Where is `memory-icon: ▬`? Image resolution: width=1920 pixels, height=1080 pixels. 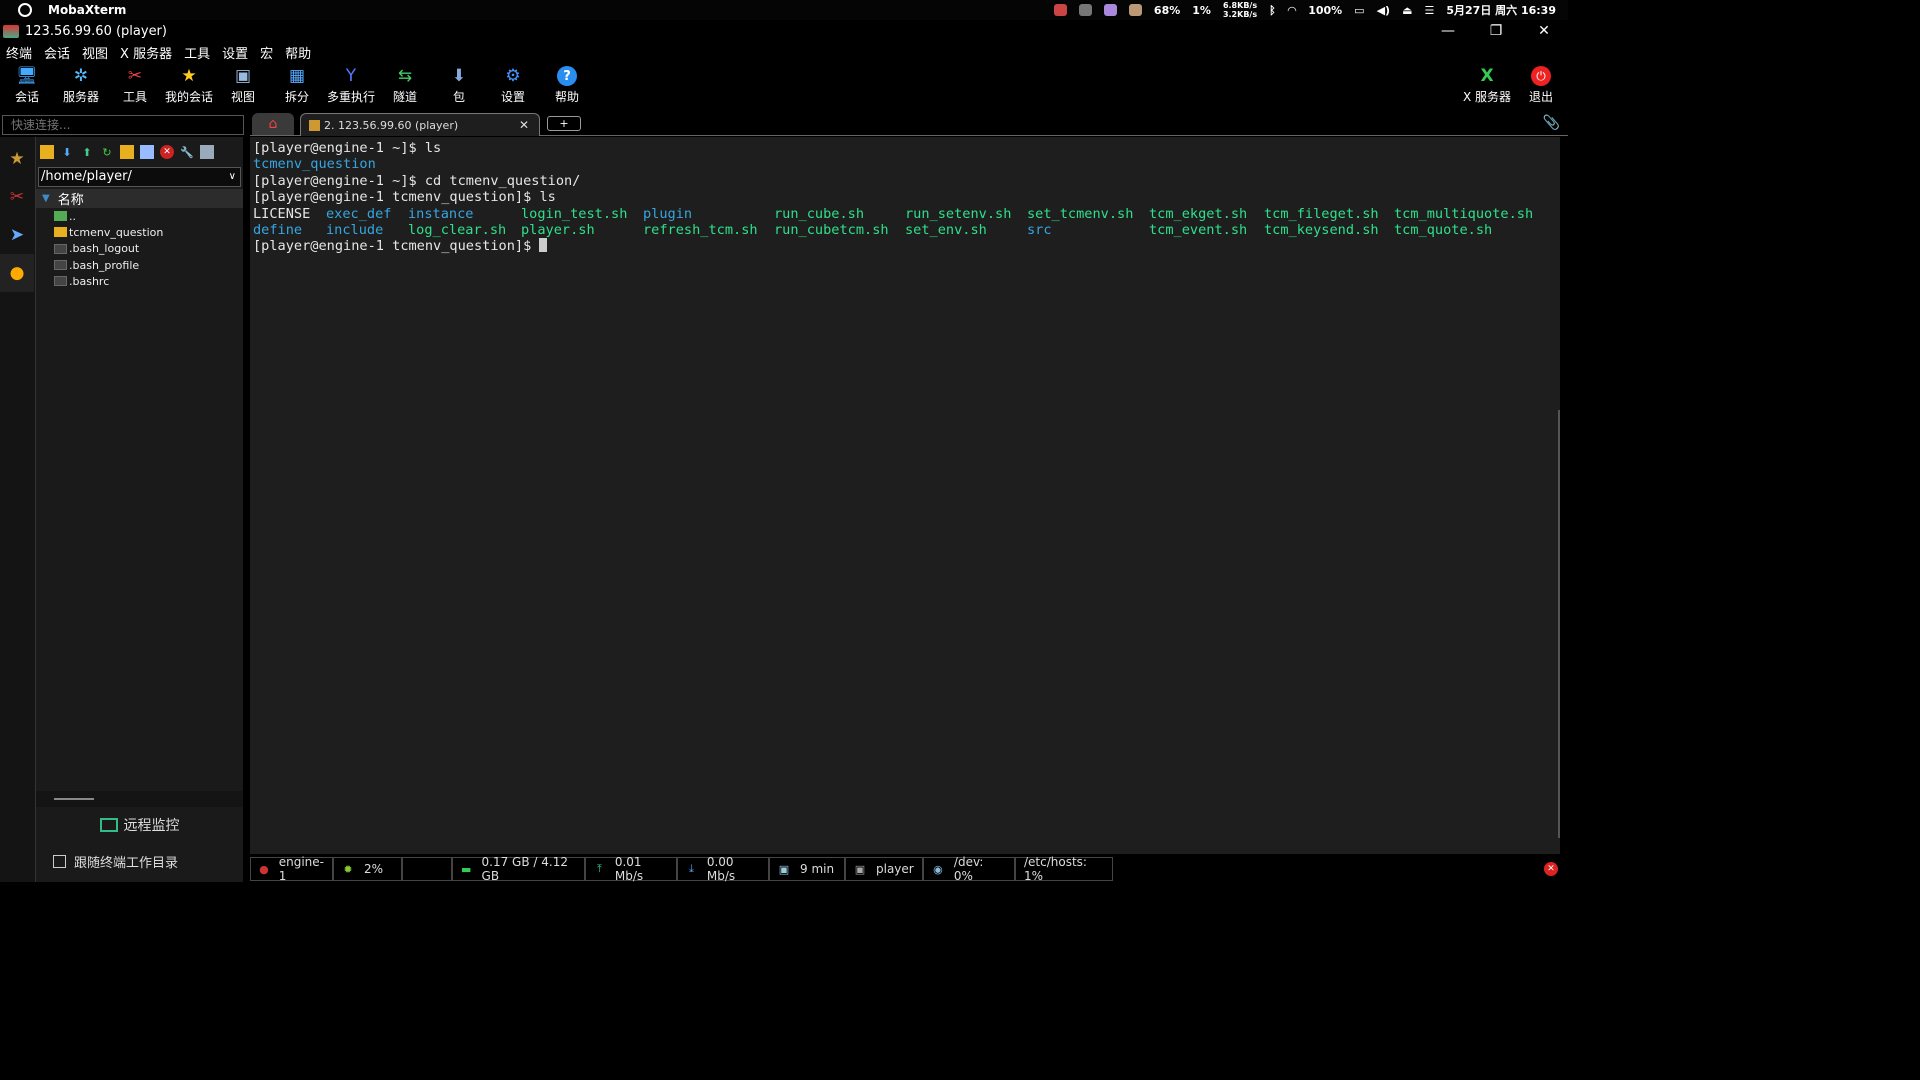
memory-icon: ▬ is located at coordinates (466, 869).